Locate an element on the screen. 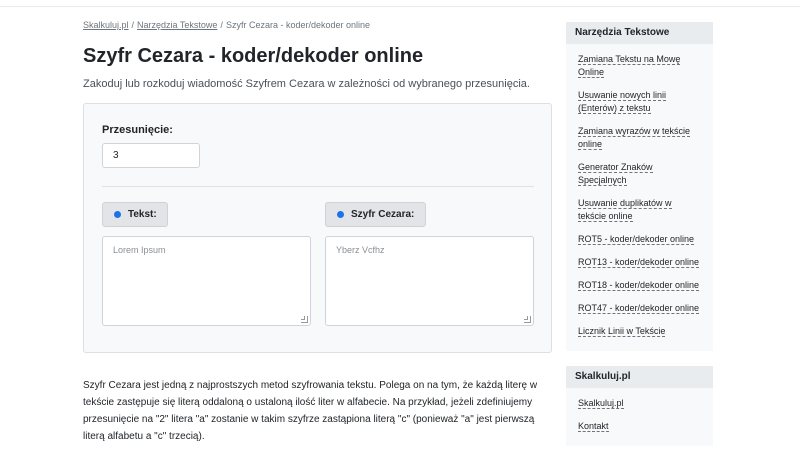  sidebar-link-rot47: ROT47 - koder/dekoder online is located at coordinates (639, 308).